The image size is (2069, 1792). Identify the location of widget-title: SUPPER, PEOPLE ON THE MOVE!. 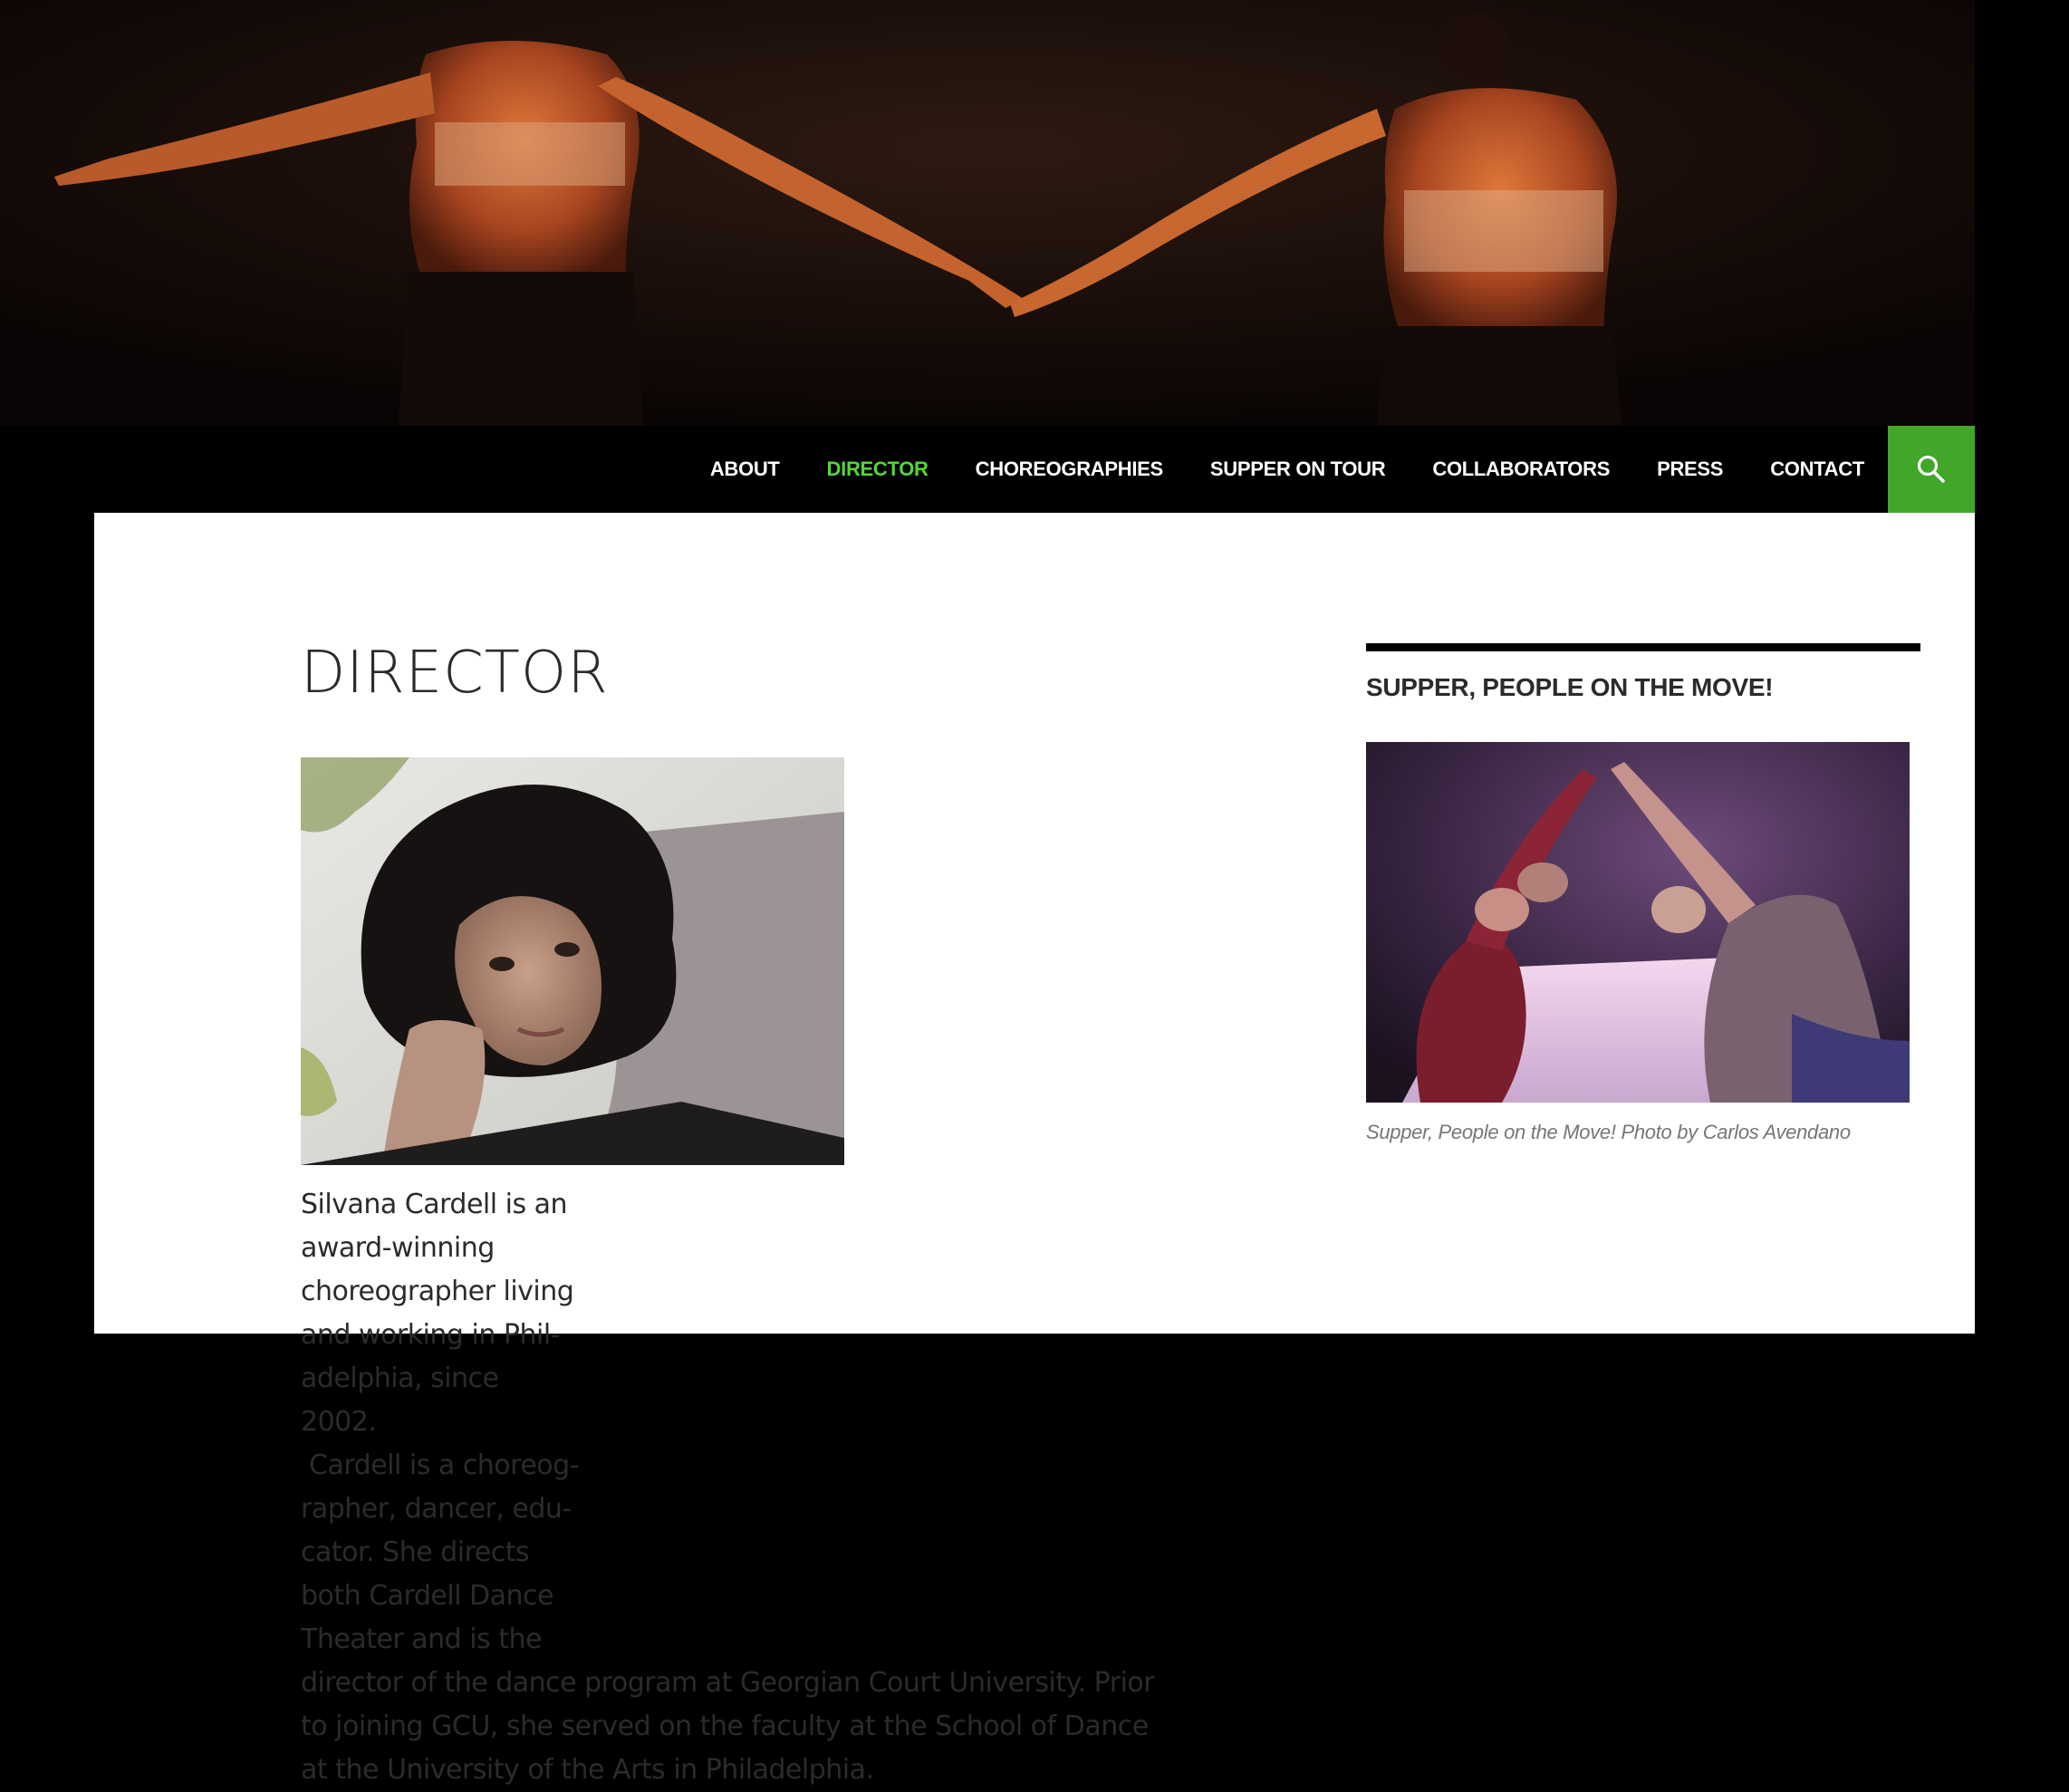
(1570, 687).